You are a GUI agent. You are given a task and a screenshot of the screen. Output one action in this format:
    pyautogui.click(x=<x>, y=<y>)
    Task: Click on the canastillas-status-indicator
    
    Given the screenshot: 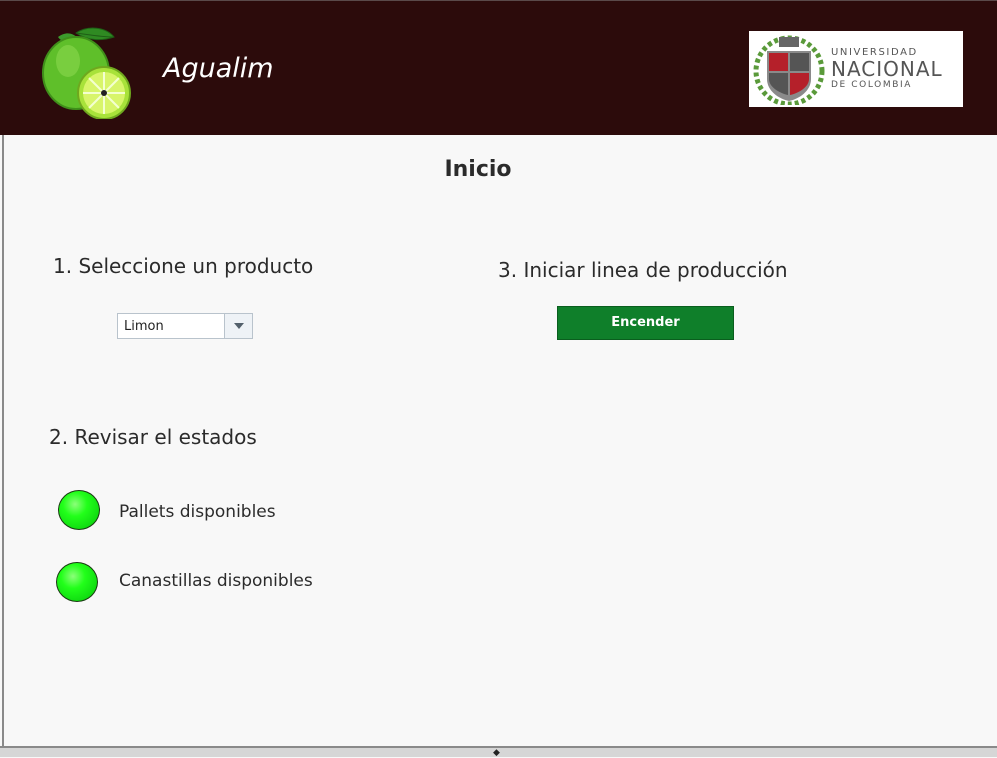 What is the action you would take?
    pyautogui.click(x=77, y=582)
    